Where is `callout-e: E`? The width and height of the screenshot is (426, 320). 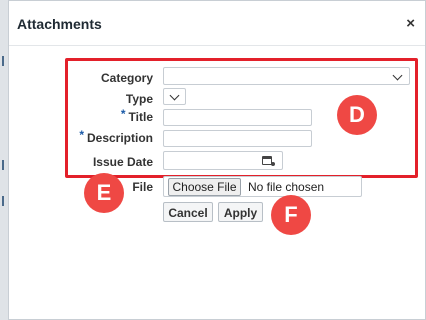
callout-e: E is located at coordinates (104, 193).